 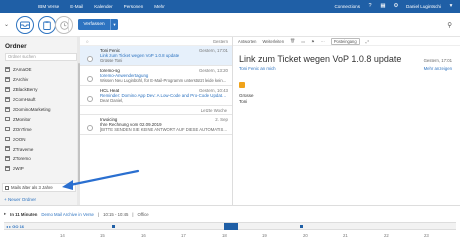 I want to click on list-header-icons: ○, so click(x=87, y=41).